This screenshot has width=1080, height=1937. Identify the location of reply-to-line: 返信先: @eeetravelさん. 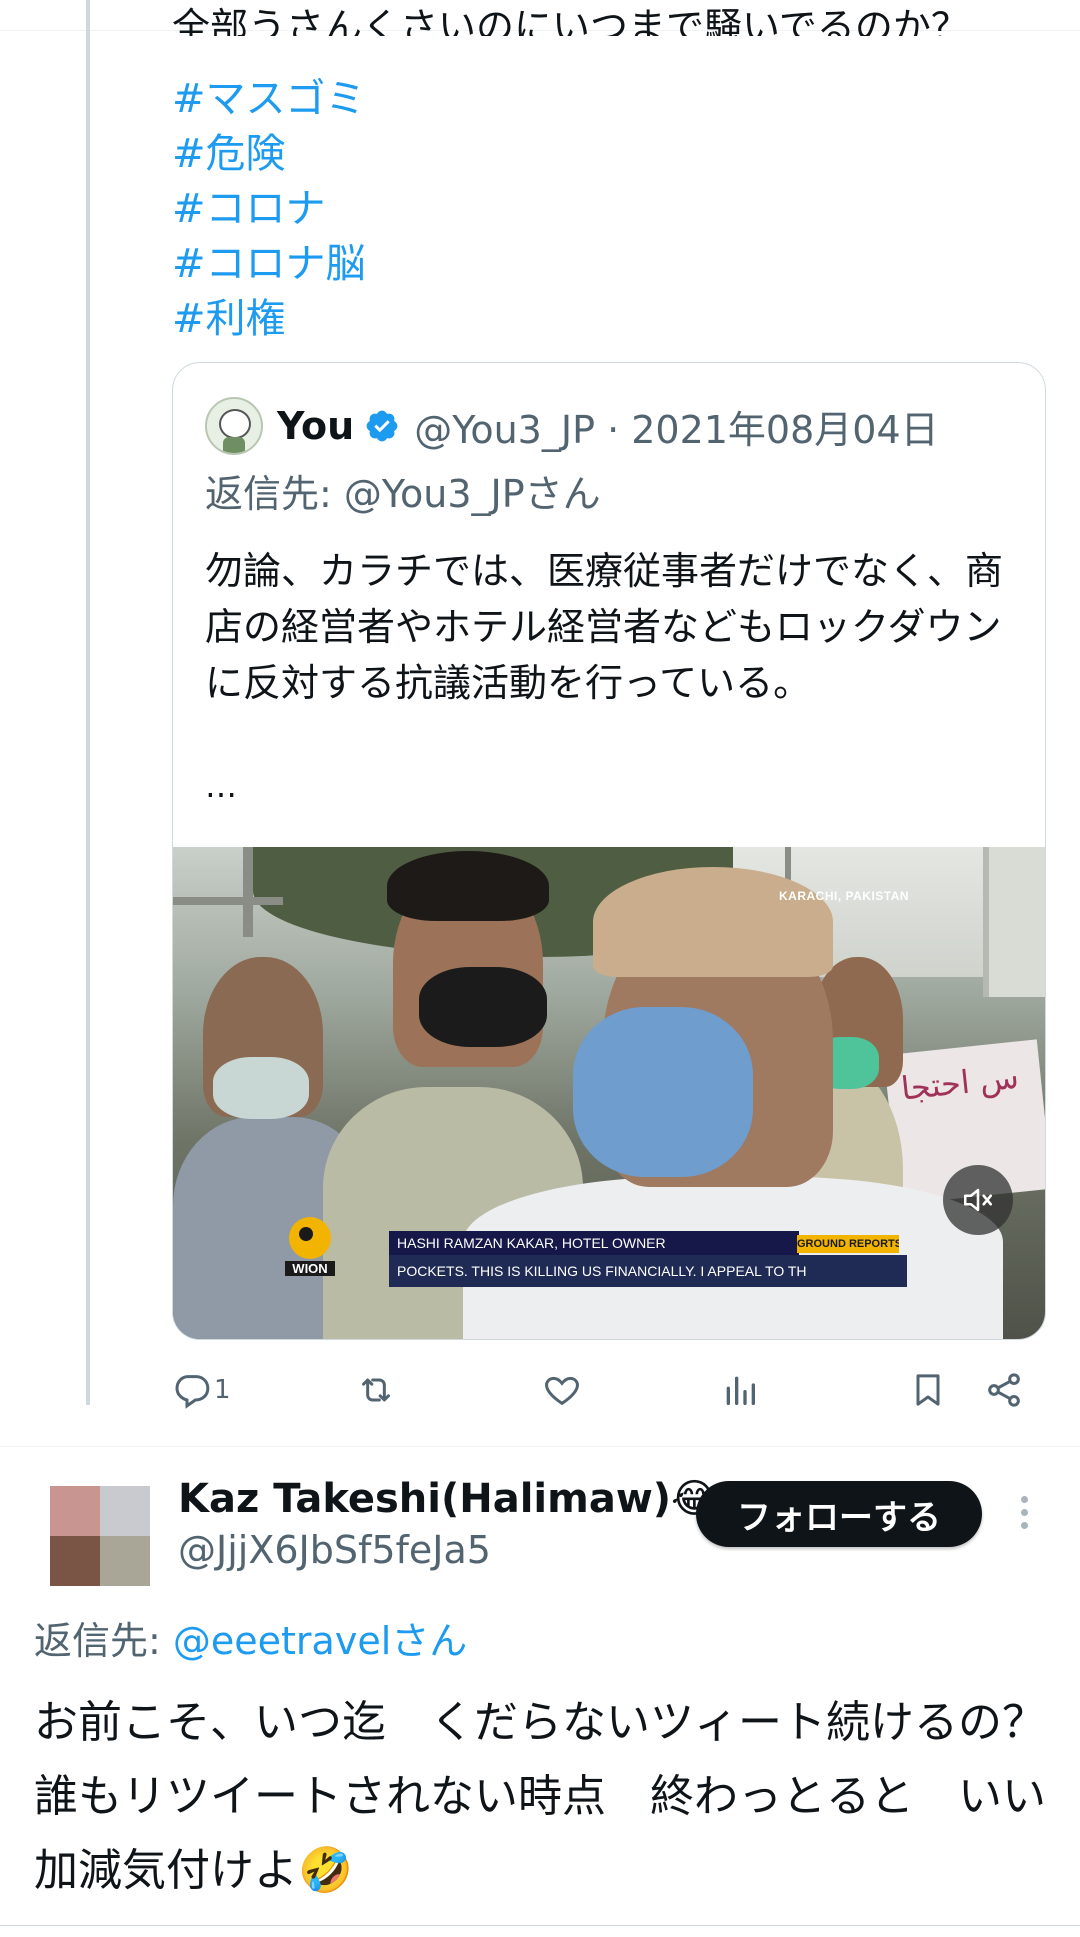
(250, 1637).